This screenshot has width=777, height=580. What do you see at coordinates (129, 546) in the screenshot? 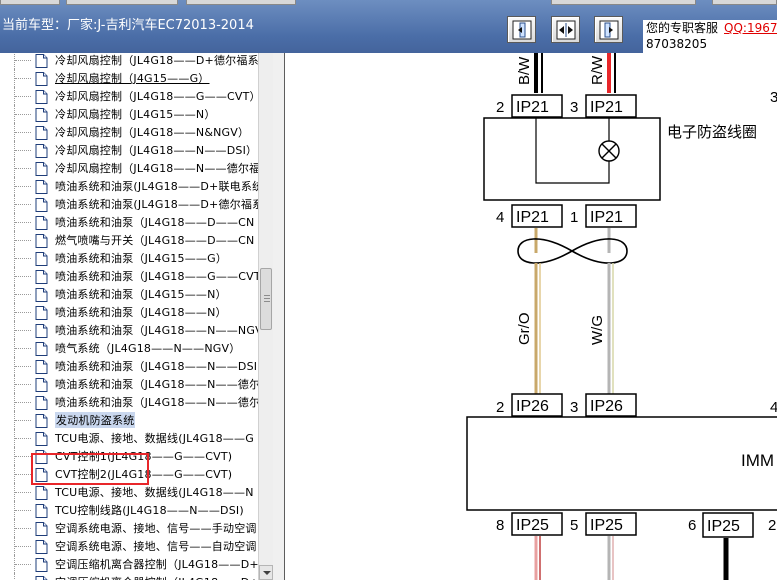
I see `tree-item: 空调系统电源、接地、信号——自动空调` at bounding box center [129, 546].